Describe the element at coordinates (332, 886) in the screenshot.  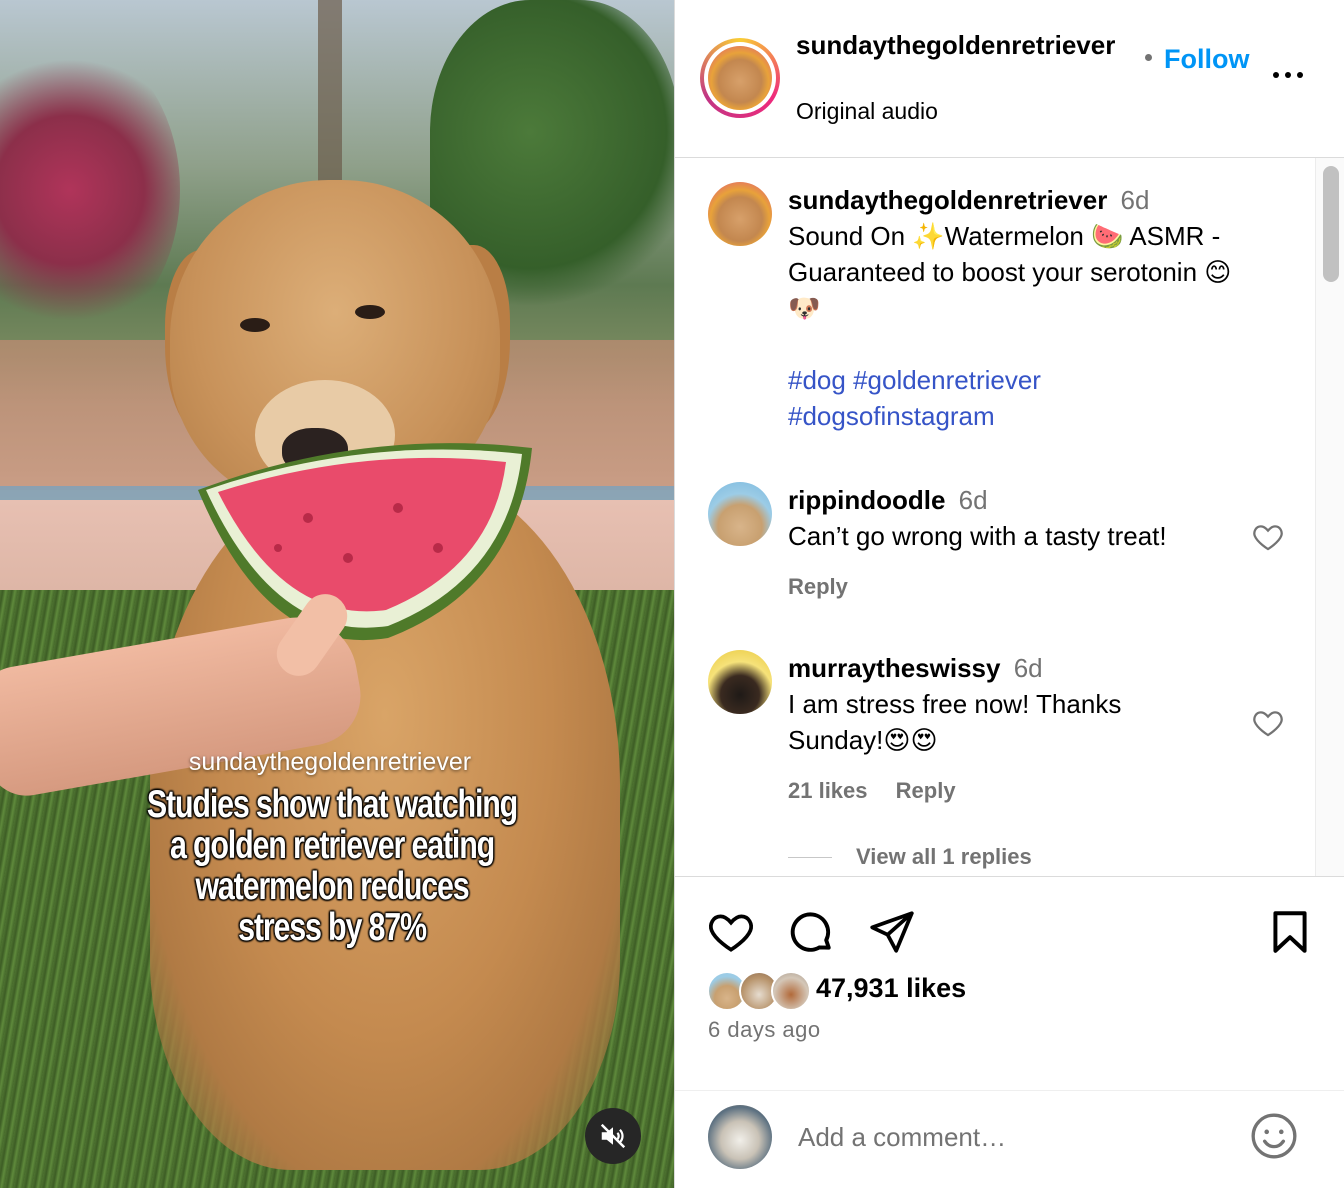
I see `caption-line: watermelon reduces` at that location.